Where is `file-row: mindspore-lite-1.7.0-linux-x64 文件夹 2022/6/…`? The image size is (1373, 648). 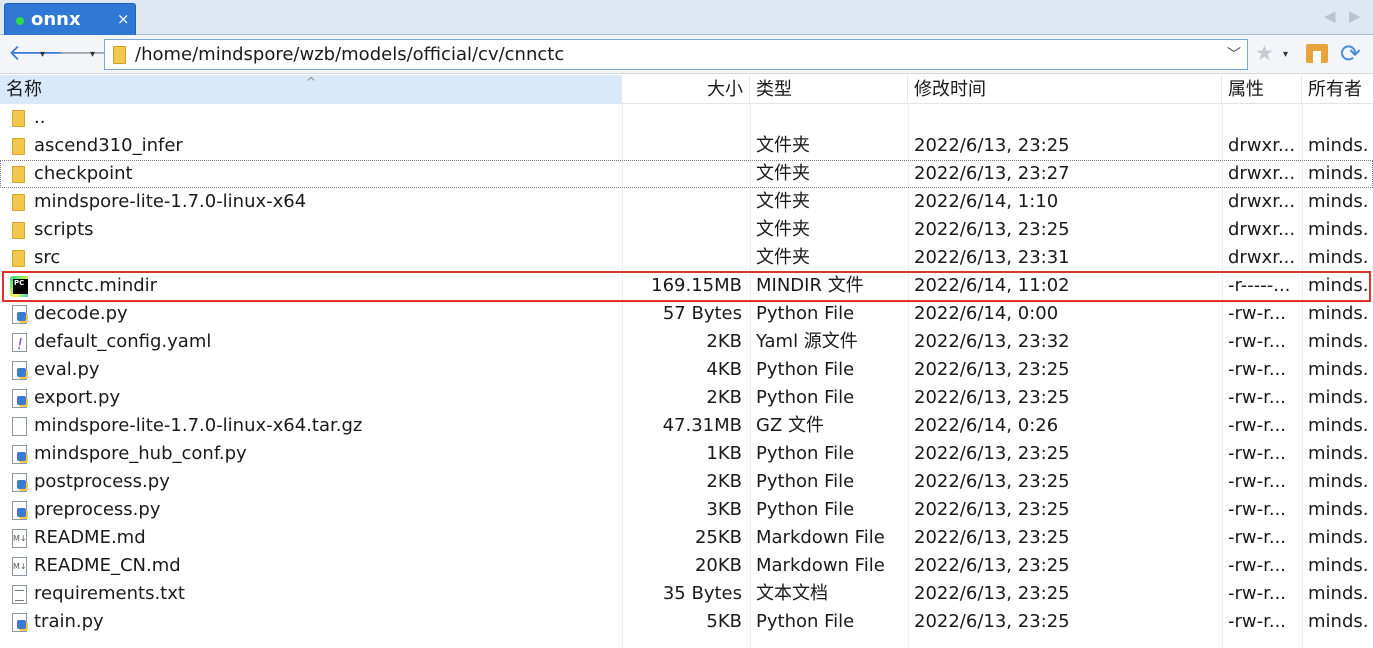 file-row: mindspore-lite-1.7.0-linux-x64 文件夹 2022/6/… is located at coordinates (686, 202).